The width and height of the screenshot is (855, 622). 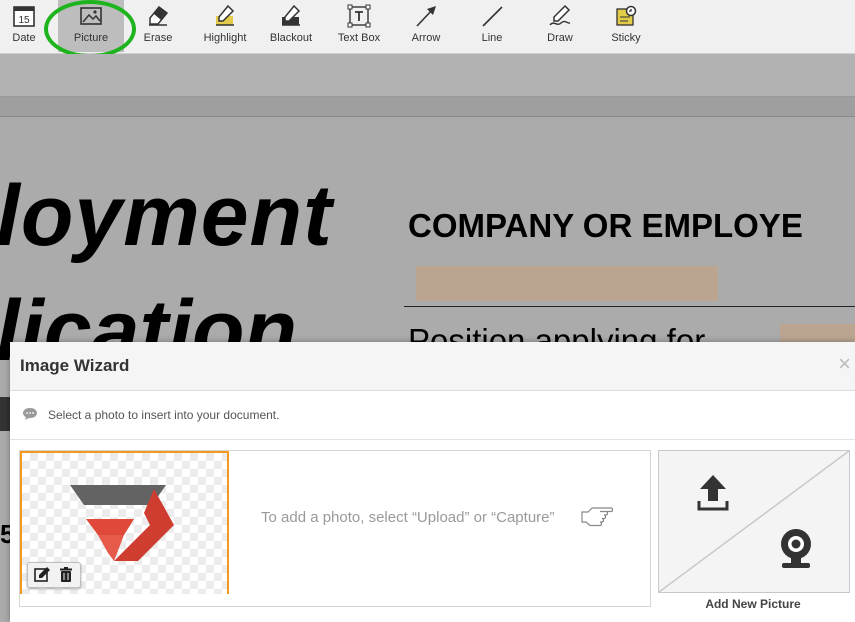 I want to click on eraser-icon, so click(x=159, y=15).